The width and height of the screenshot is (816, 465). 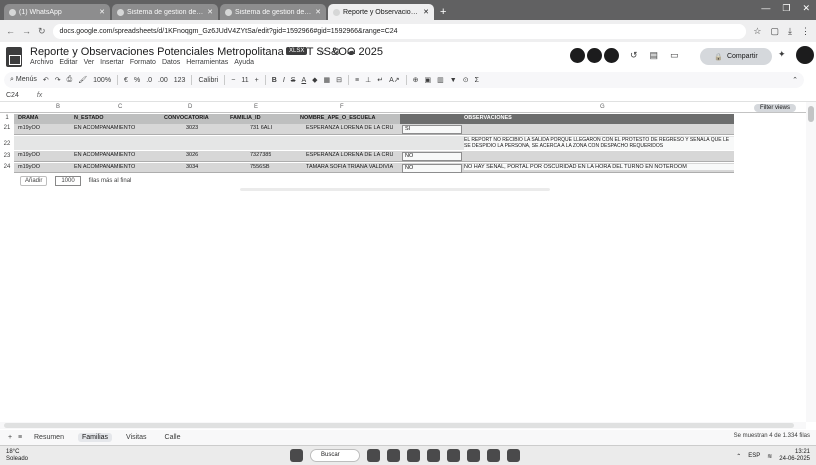 I want to click on column-title: OBSERVACIONES, so click(x=599, y=118).